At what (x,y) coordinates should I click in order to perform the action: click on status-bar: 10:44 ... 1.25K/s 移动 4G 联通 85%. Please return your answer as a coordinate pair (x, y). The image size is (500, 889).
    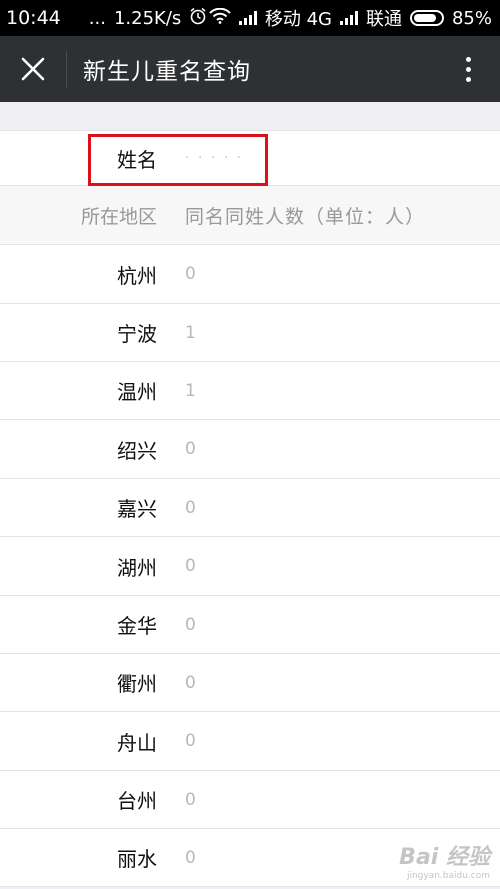
    Looking at the image, I should click on (250, 18).